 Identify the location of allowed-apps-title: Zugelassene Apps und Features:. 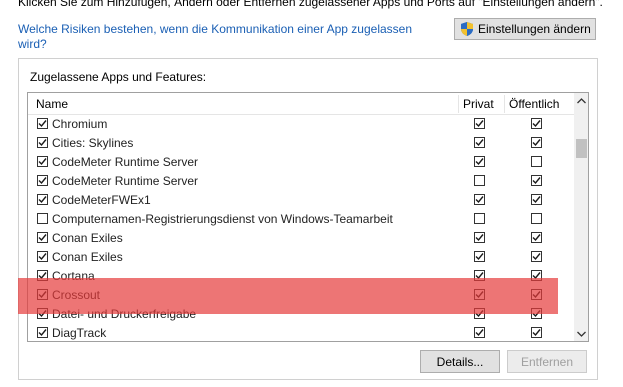
(118, 77).